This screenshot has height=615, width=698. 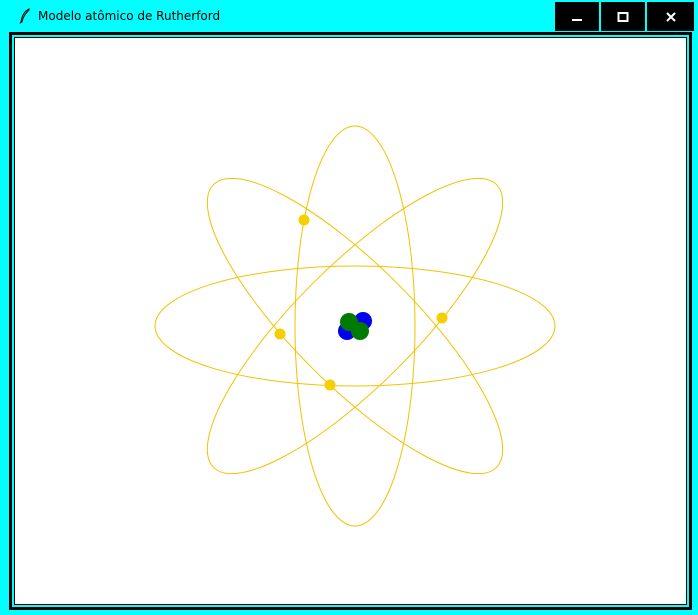 What do you see at coordinates (24, 16) in the screenshot?
I see `feather-icon` at bounding box center [24, 16].